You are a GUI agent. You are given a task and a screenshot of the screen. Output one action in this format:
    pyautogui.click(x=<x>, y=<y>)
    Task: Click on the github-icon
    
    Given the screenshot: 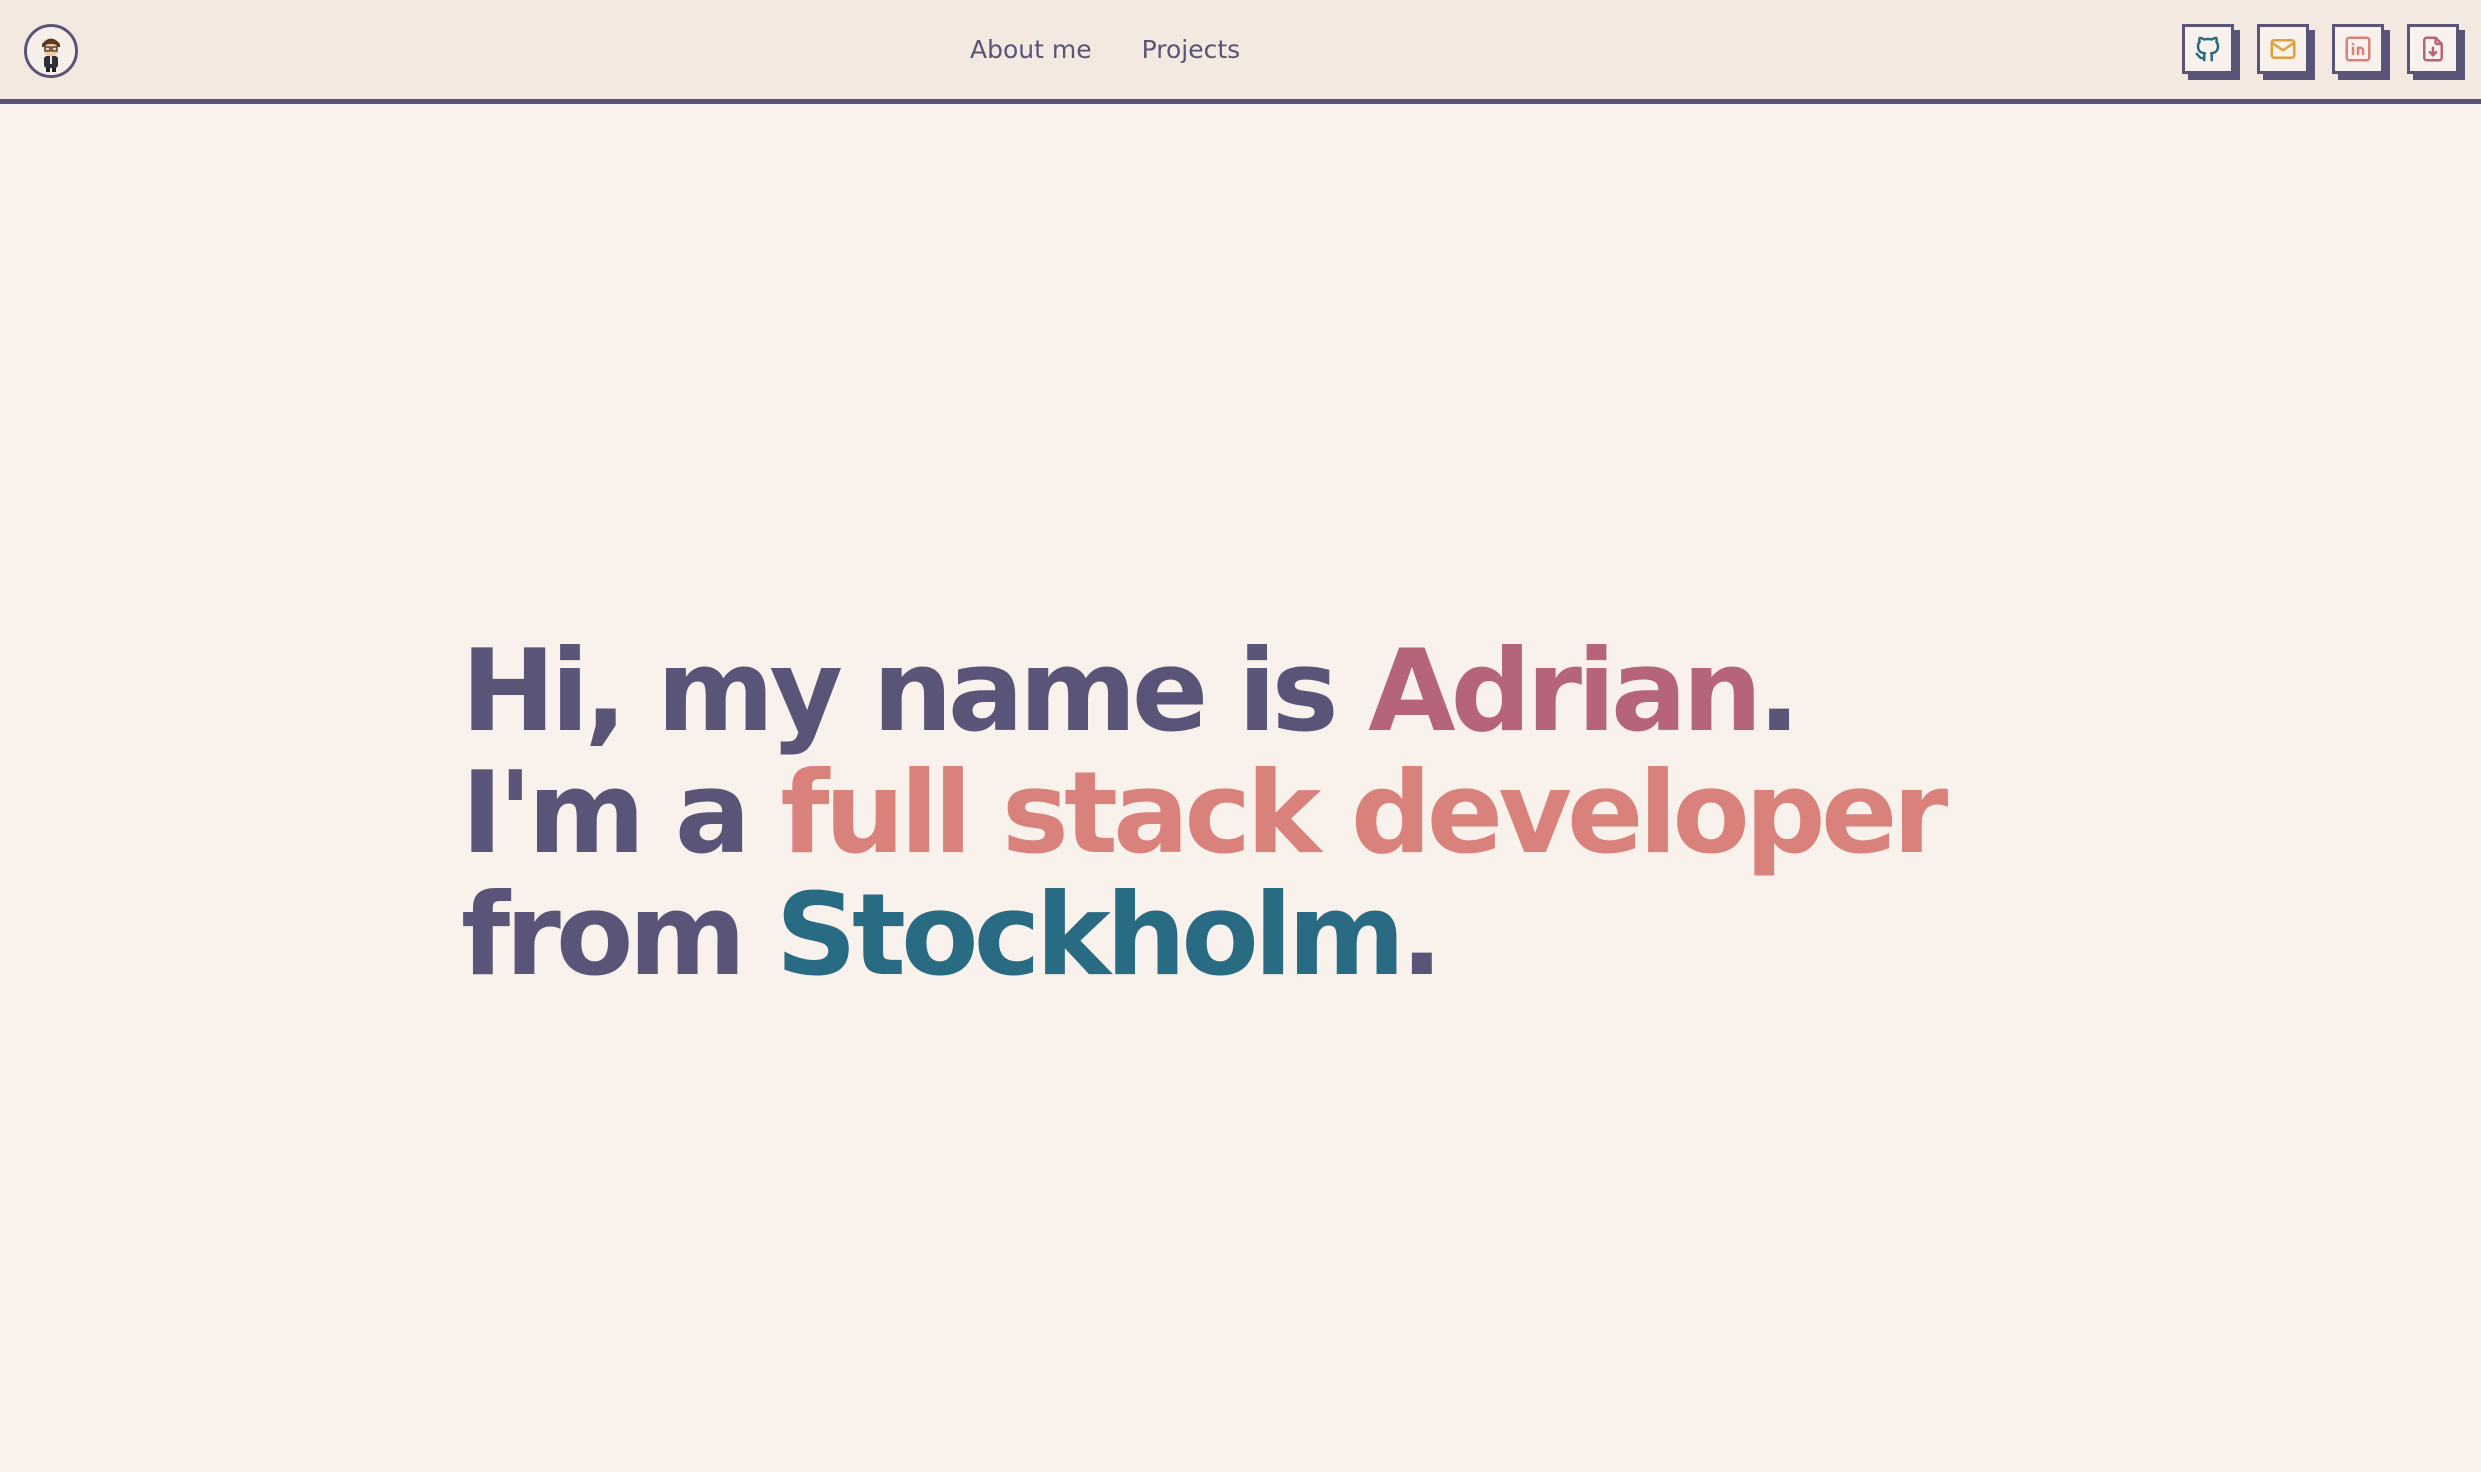 What is the action you would take?
    pyautogui.click(x=2207, y=49)
    